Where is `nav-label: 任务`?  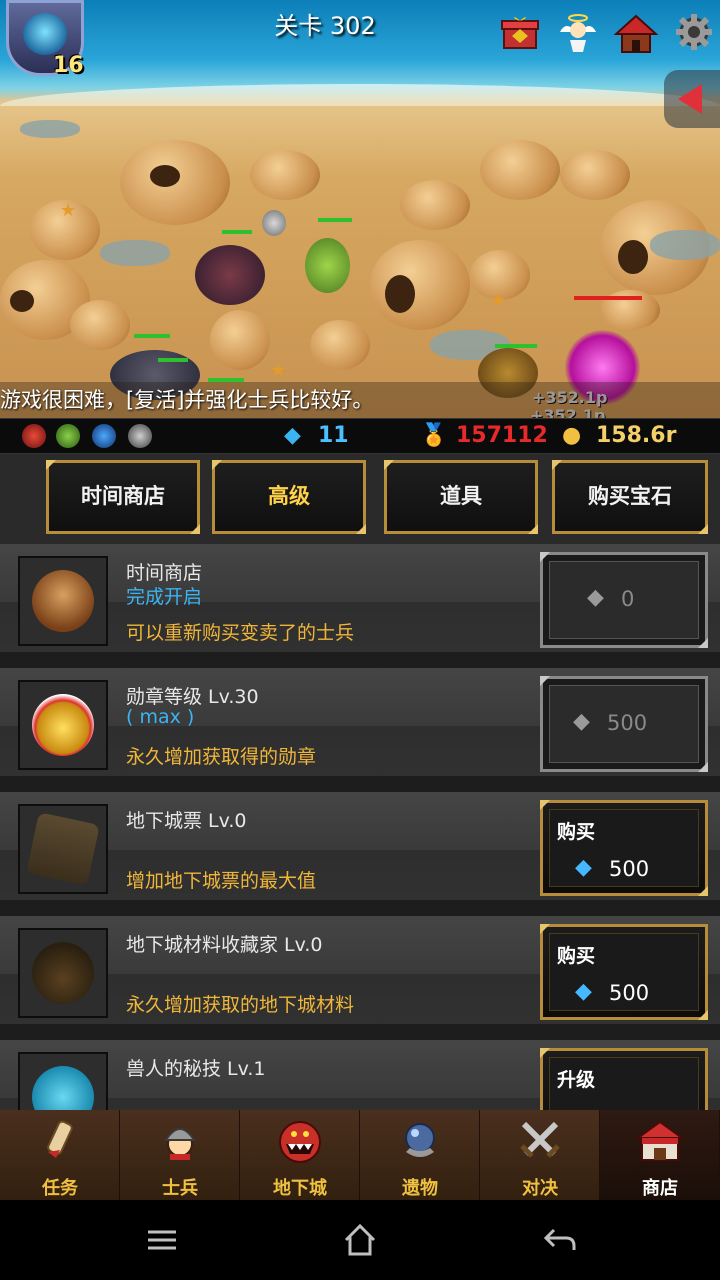
nav-label: 任务 is located at coordinates (60, 1188).